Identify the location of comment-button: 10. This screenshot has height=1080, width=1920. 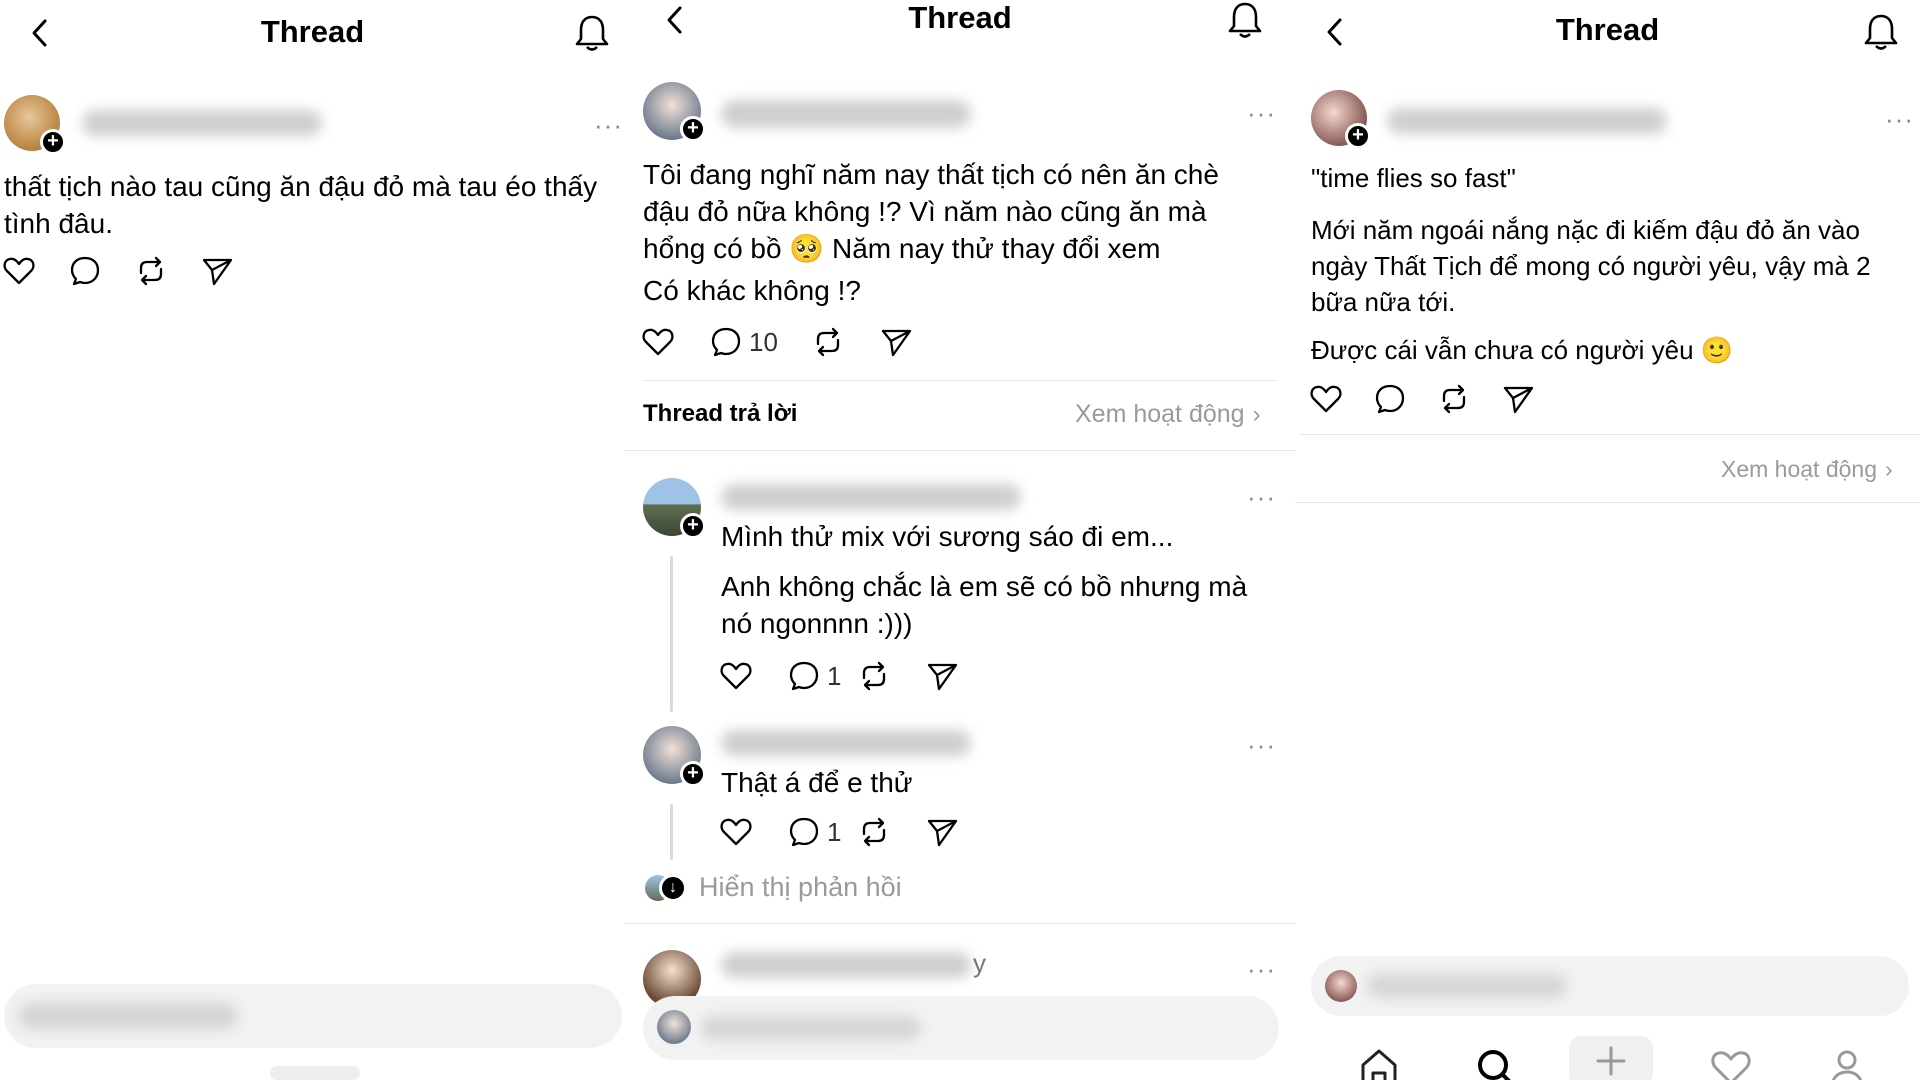
(743, 342).